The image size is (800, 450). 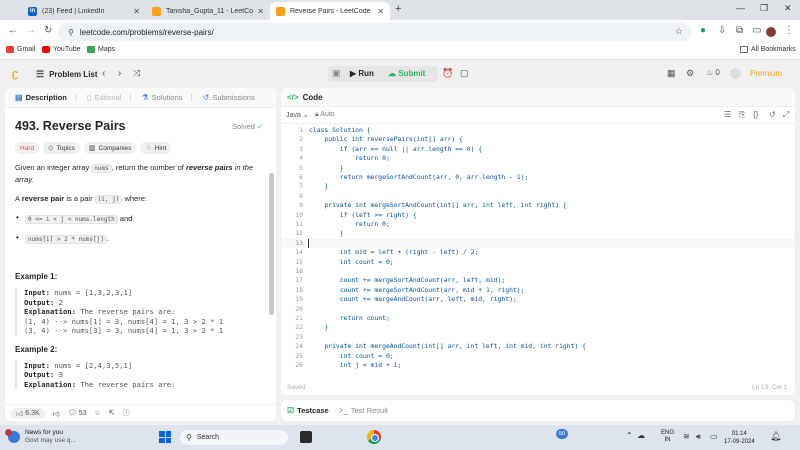 What do you see at coordinates (406, 73) in the screenshot?
I see `submit-button: ☁ Submit` at bounding box center [406, 73].